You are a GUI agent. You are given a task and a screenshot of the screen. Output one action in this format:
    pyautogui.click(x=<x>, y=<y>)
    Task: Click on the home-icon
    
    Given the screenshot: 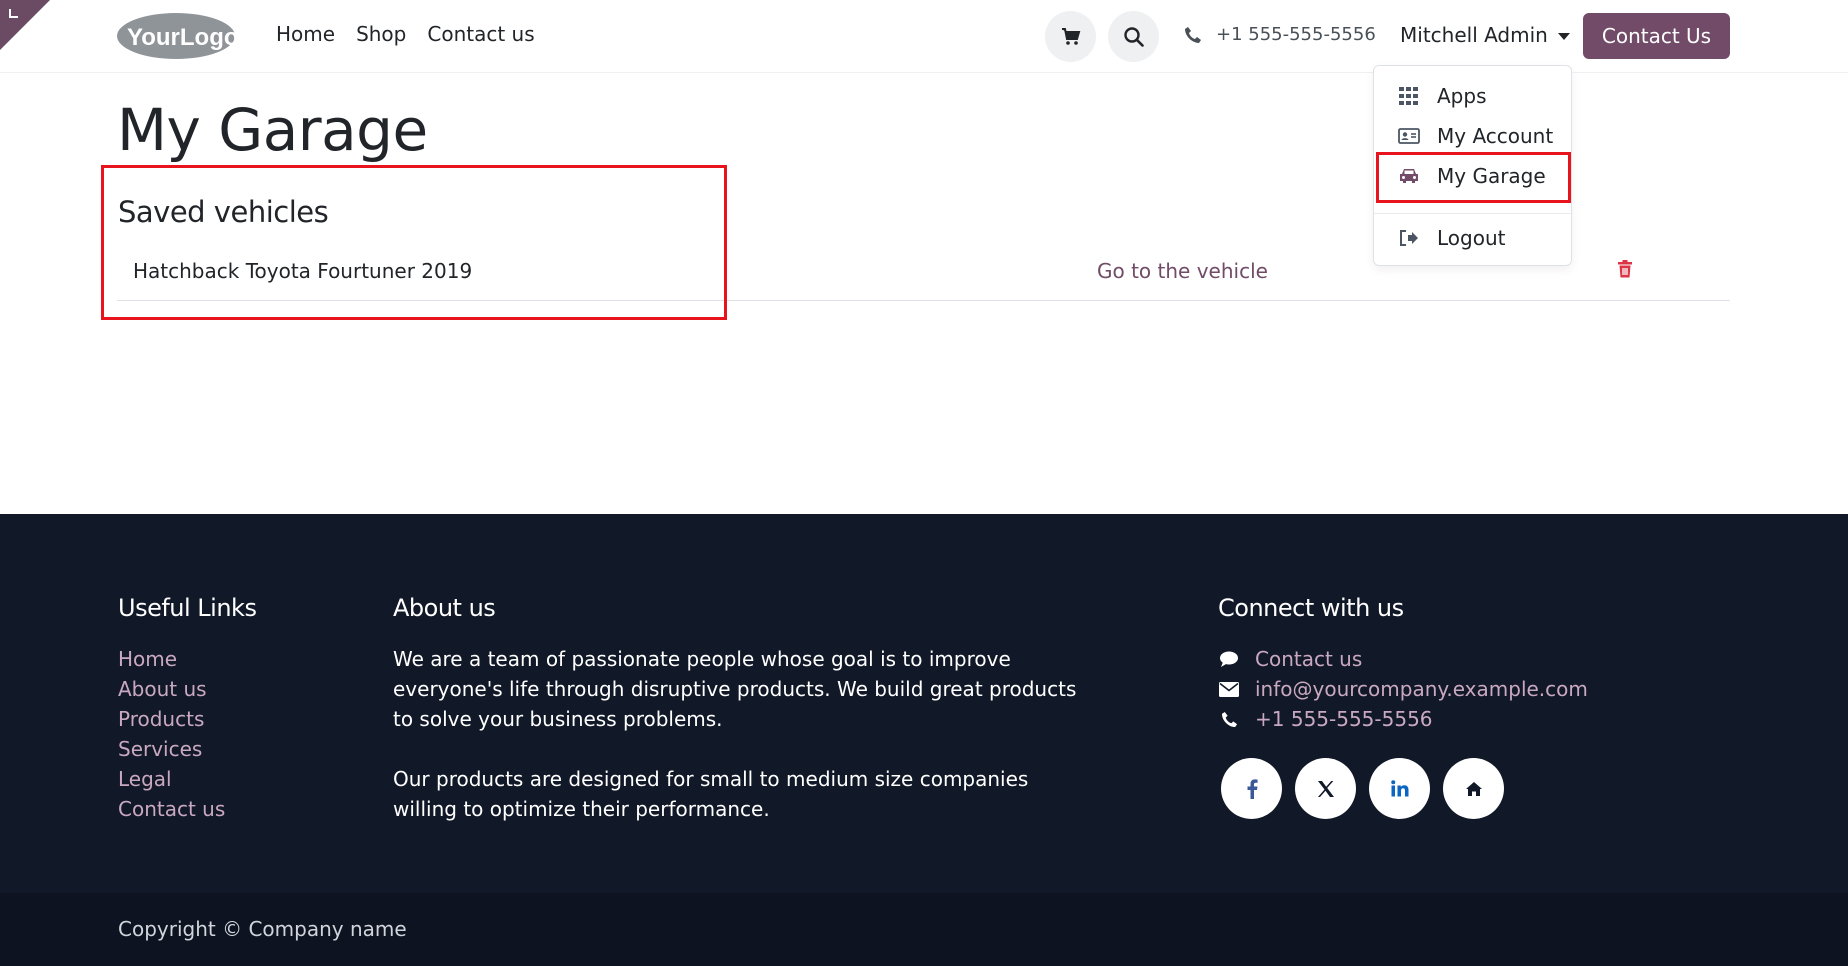 What is the action you would take?
    pyautogui.click(x=1473, y=788)
    